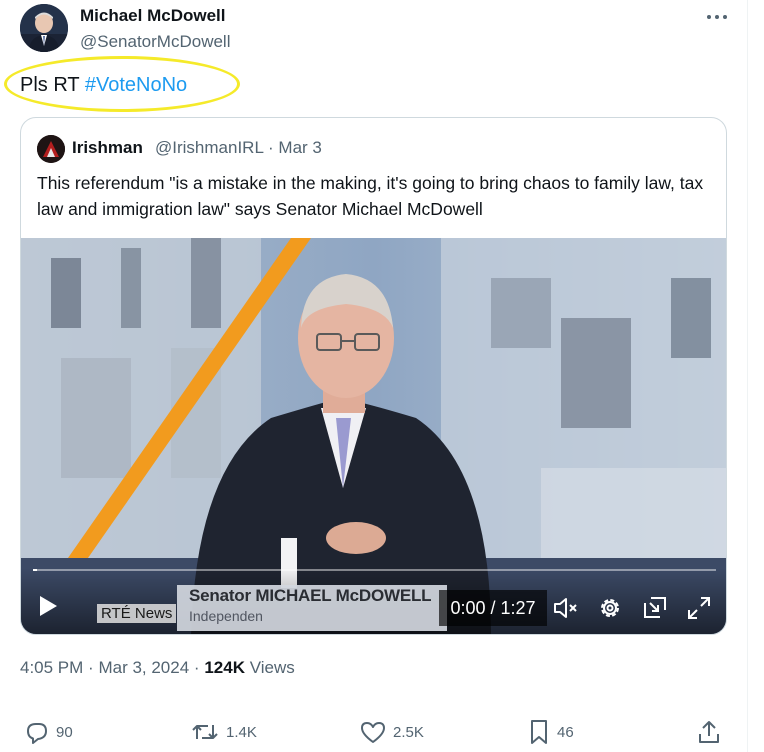 Image resolution: width=764 pixels, height=752 pixels. I want to click on share-icon, so click(709, 732).